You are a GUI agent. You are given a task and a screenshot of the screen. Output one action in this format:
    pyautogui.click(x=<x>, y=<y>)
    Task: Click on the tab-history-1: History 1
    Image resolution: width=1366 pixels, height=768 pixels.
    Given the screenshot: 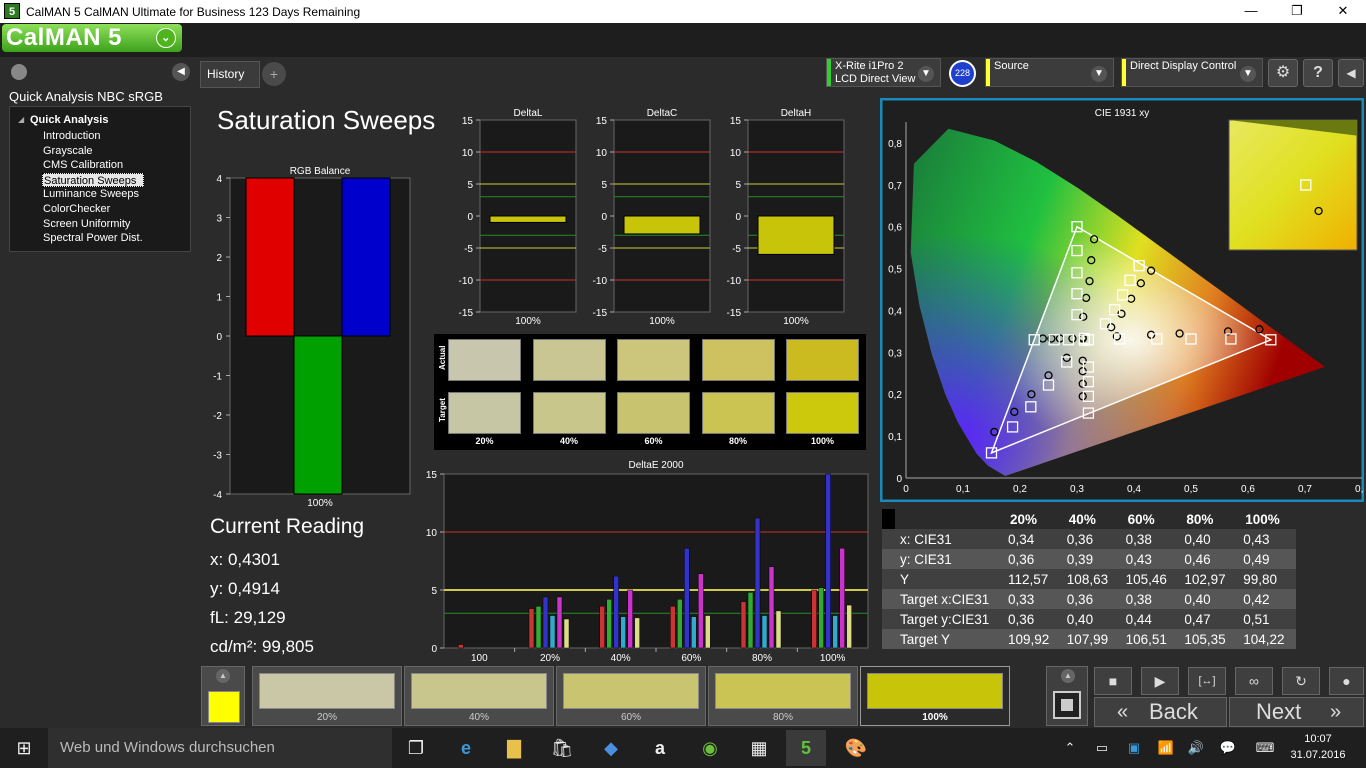 What is the action you would take?
    pyautogui.click(x=230, y=83)
    